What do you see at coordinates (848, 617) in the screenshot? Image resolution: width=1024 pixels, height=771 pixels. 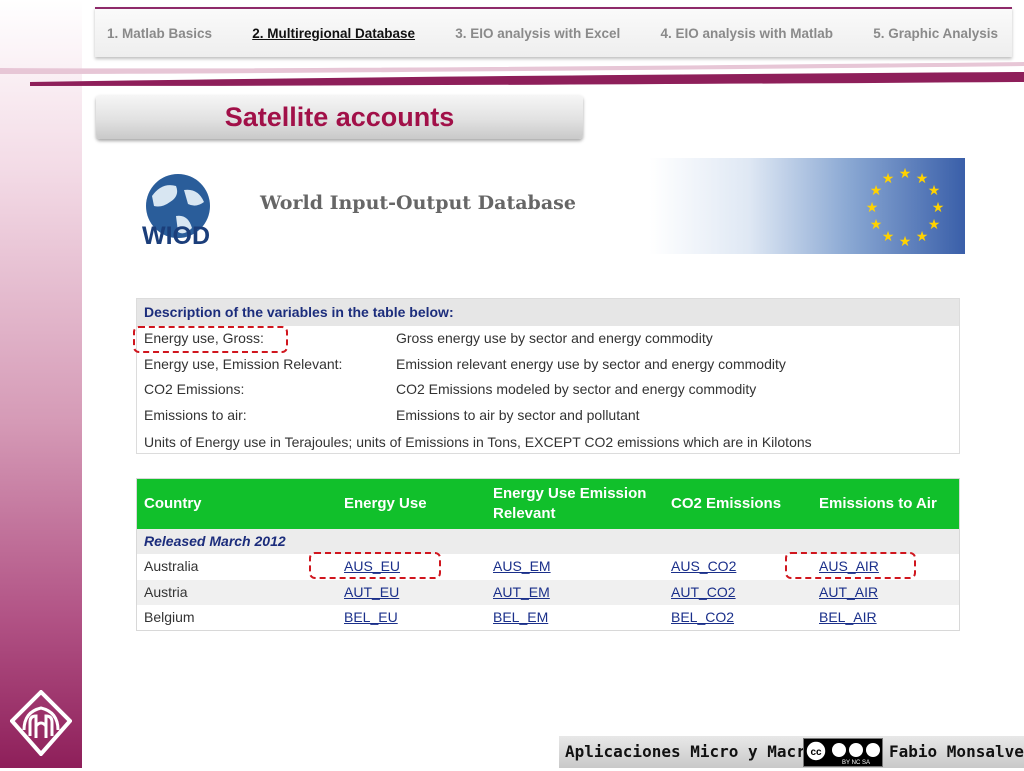 I see `emissions-to-air-link: BEL_AIR` at bounding box center [848, 617].